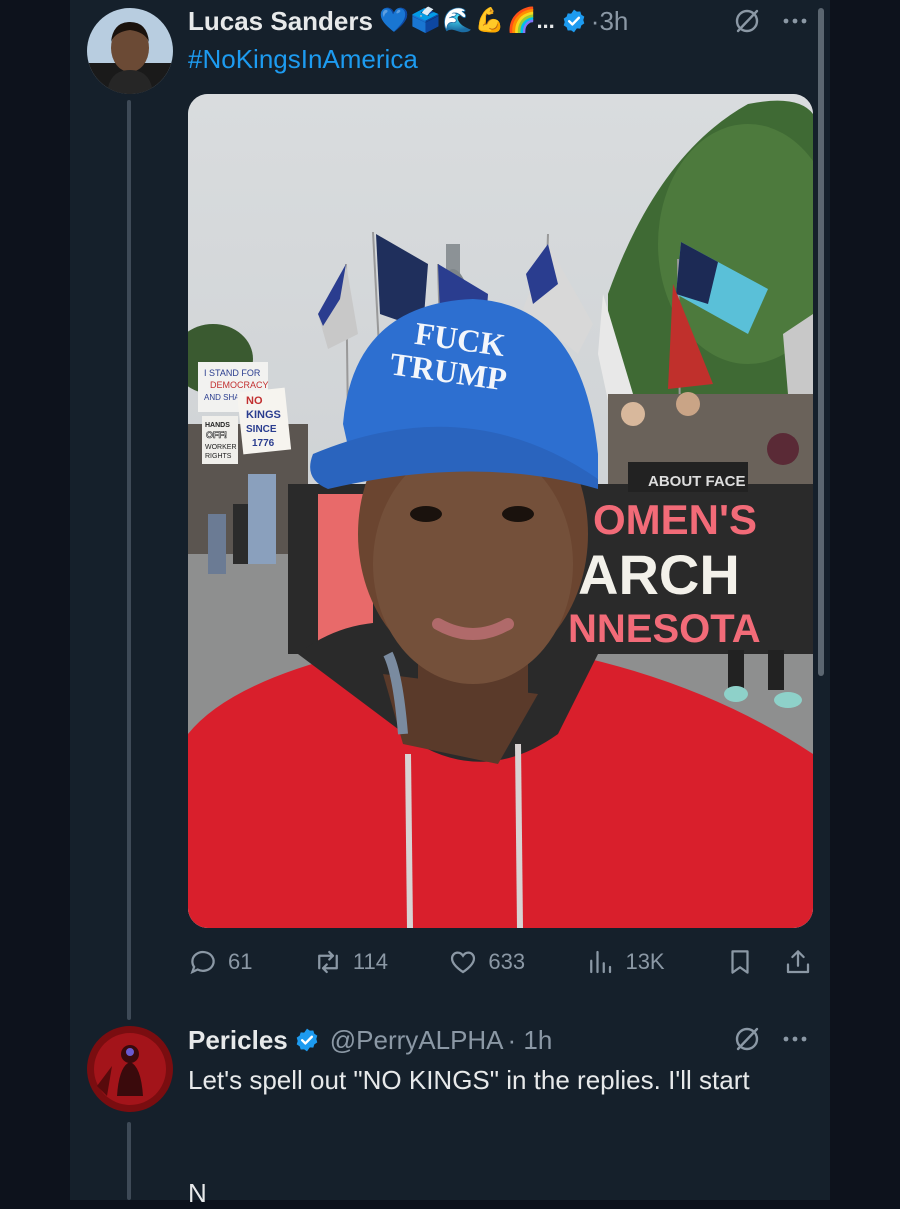  I want to click on author-name: Lucas Sanders, so click(280, 21).